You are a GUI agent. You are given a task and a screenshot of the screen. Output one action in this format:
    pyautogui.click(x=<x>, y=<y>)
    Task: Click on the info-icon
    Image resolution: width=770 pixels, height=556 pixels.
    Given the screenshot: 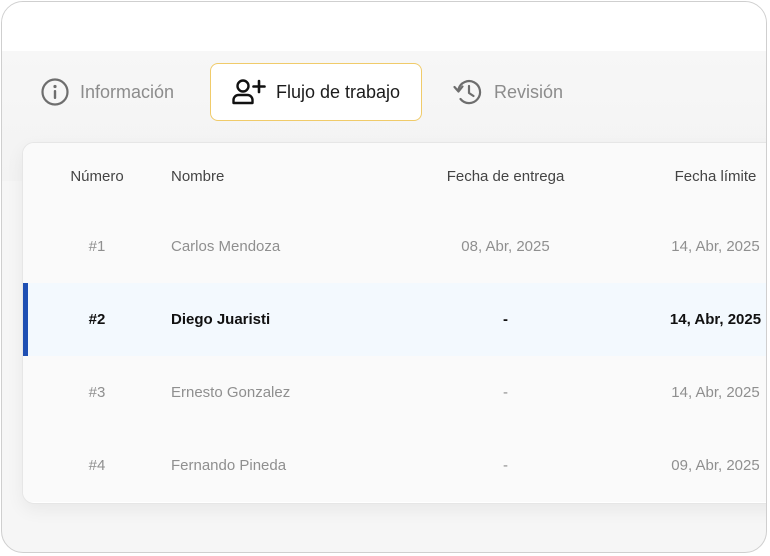 What is the action you would take?
    pyautogui.click(x=55, y=92)
    